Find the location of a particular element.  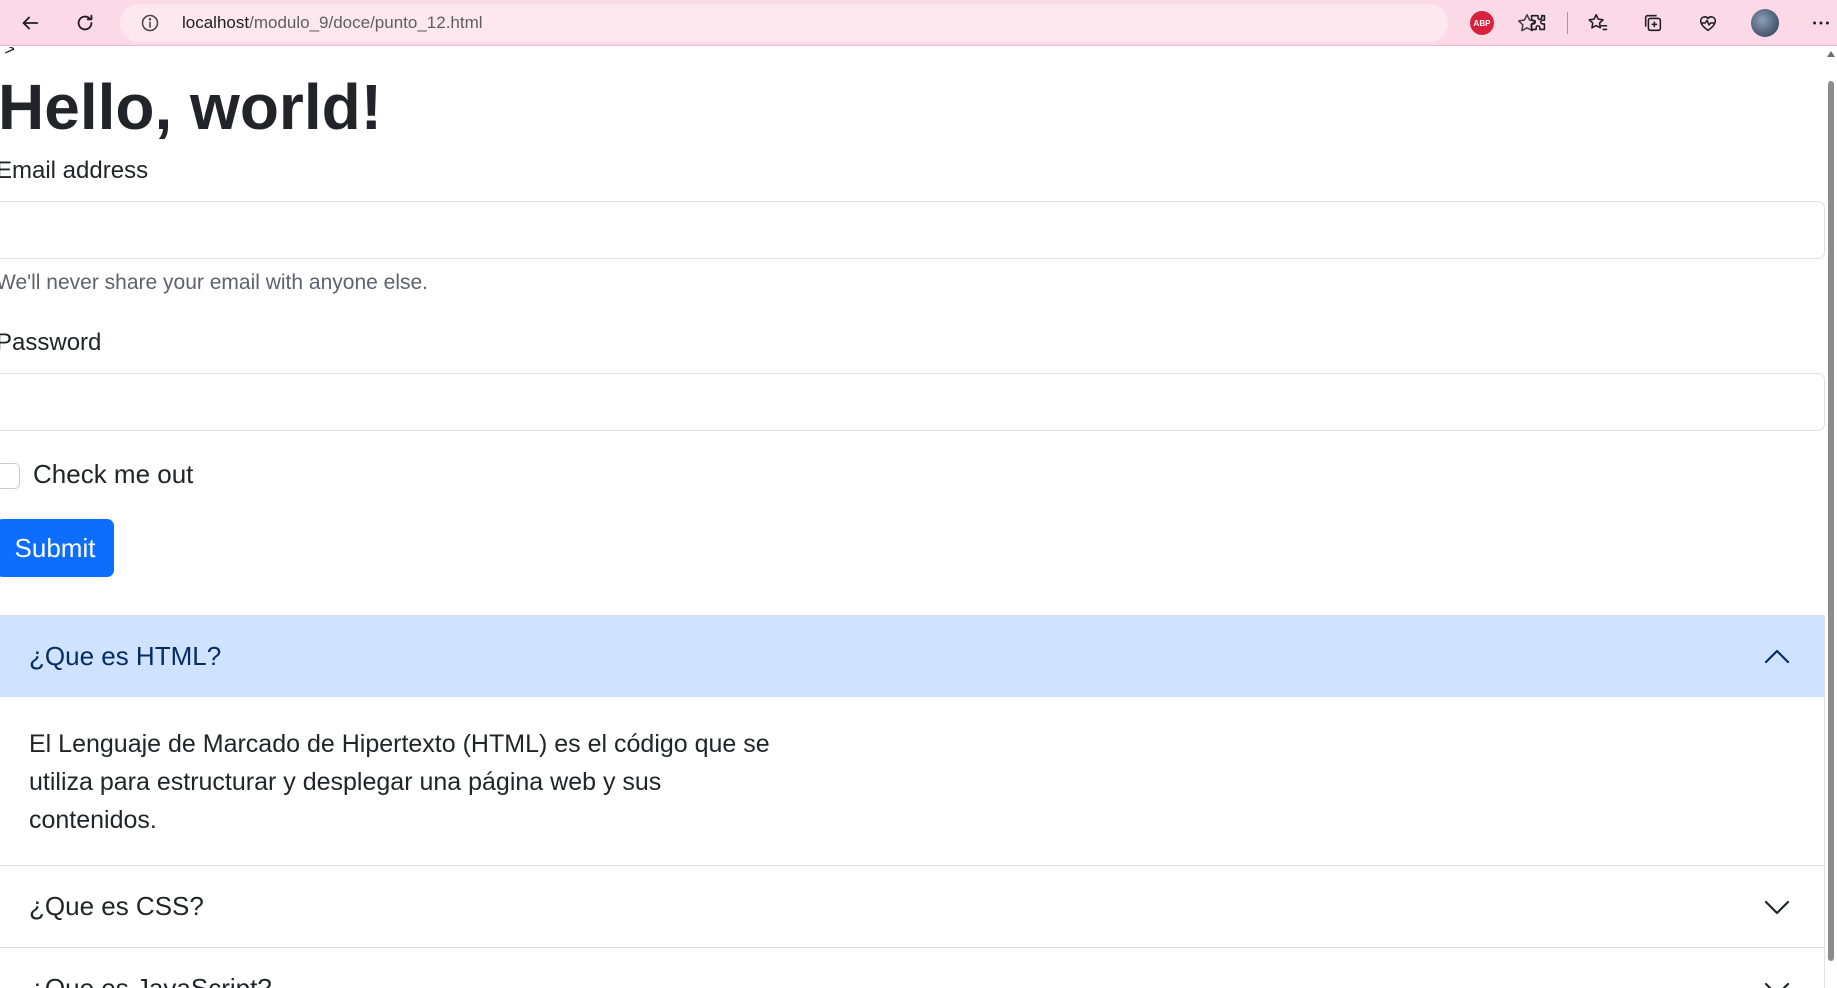

adblock-badge: ABP is located at coordinates (1482, 23).